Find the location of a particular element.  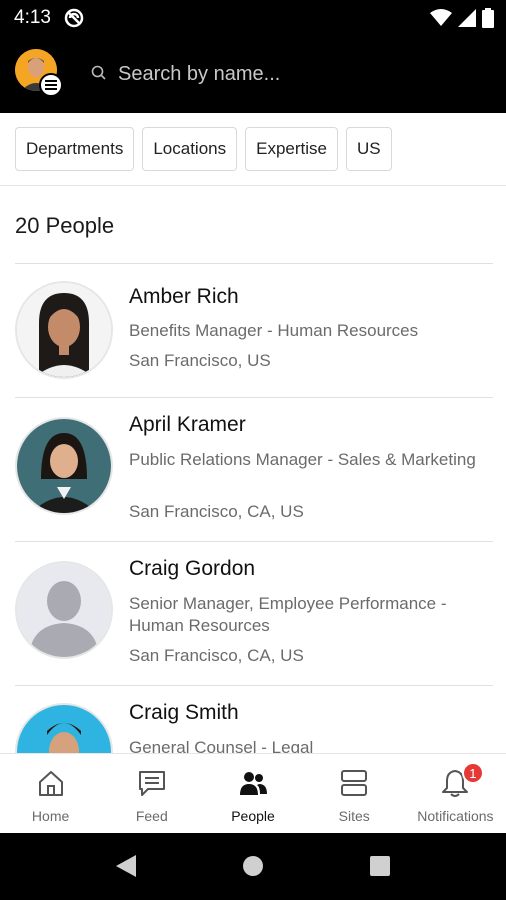

profile-menu-button is located at coordinates (39, 73).